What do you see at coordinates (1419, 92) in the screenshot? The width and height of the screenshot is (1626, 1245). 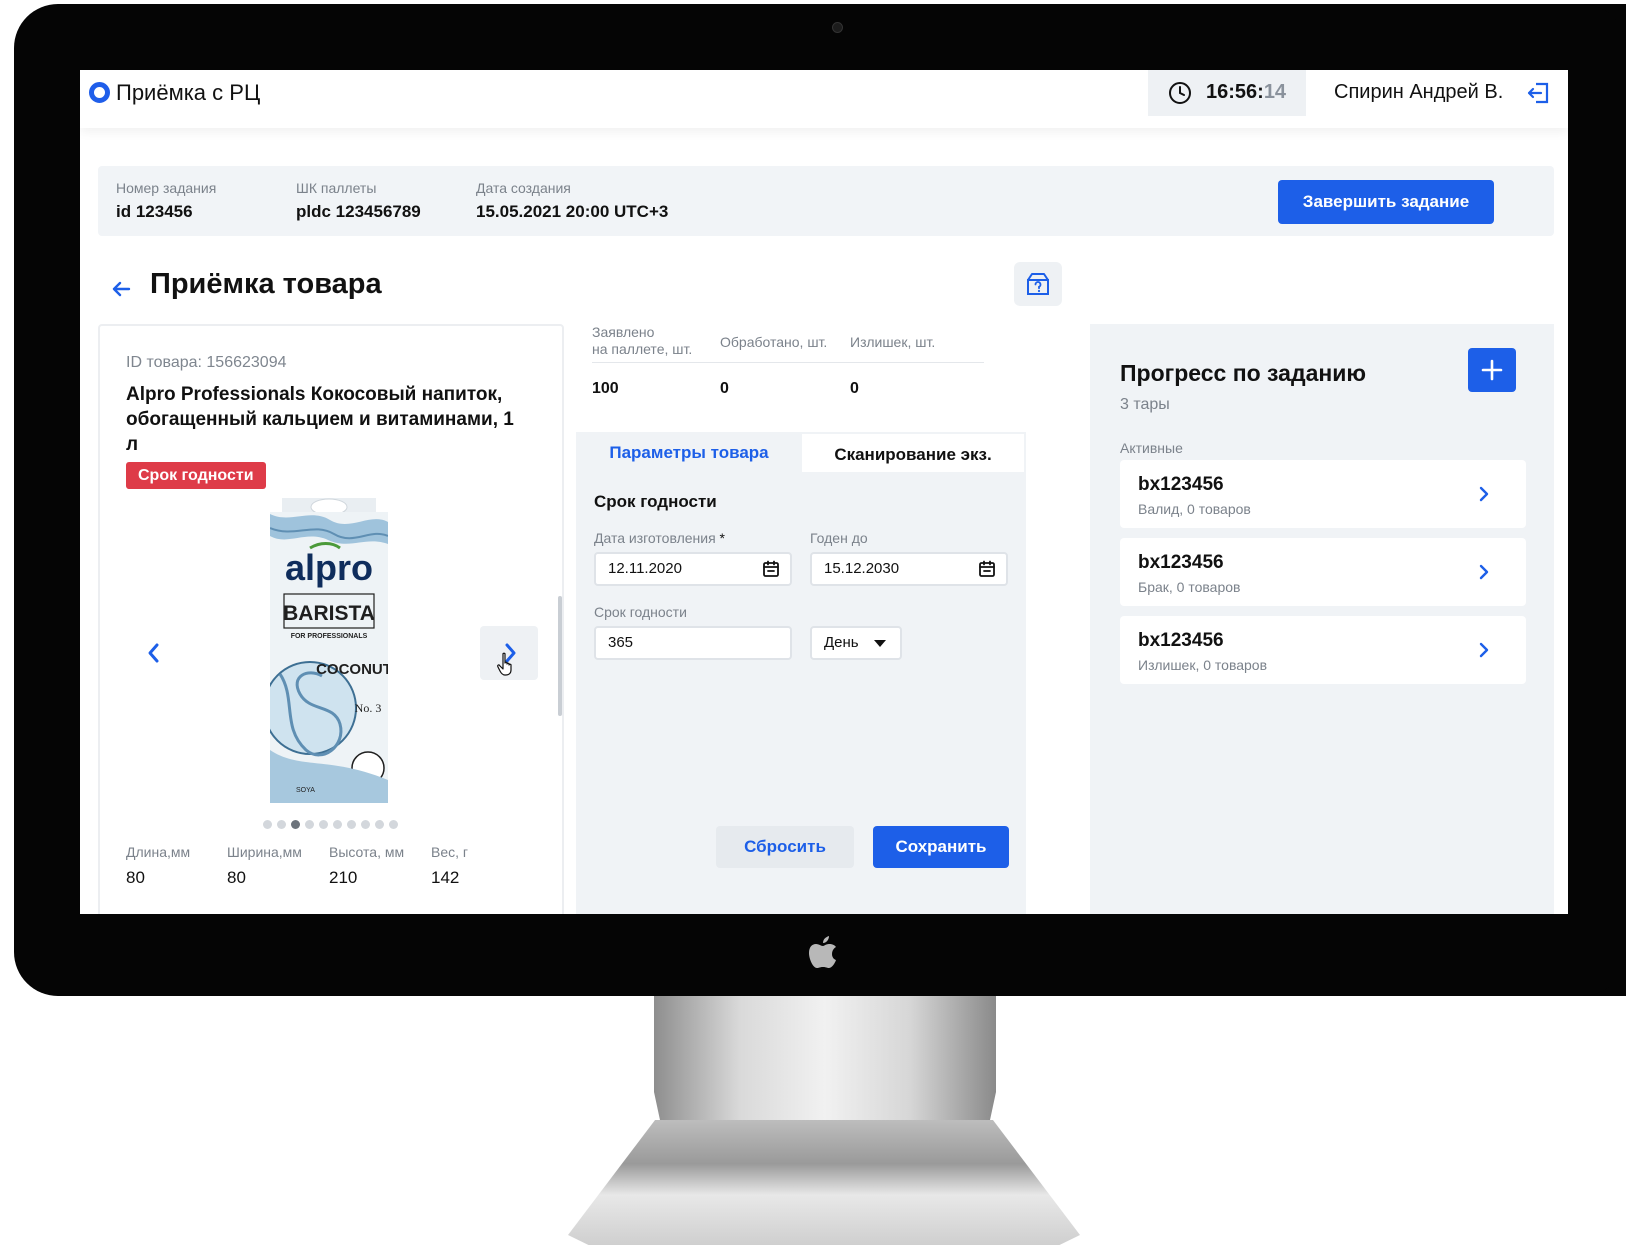 I see `user-name: Спирин Андрей В.` at bounding box center [1419, 92].